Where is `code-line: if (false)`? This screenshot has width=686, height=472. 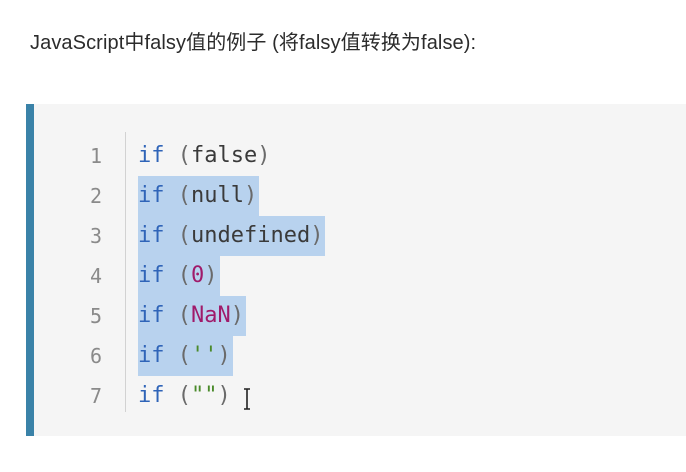 code-line: if (false) is located at coordinates (231, 156).